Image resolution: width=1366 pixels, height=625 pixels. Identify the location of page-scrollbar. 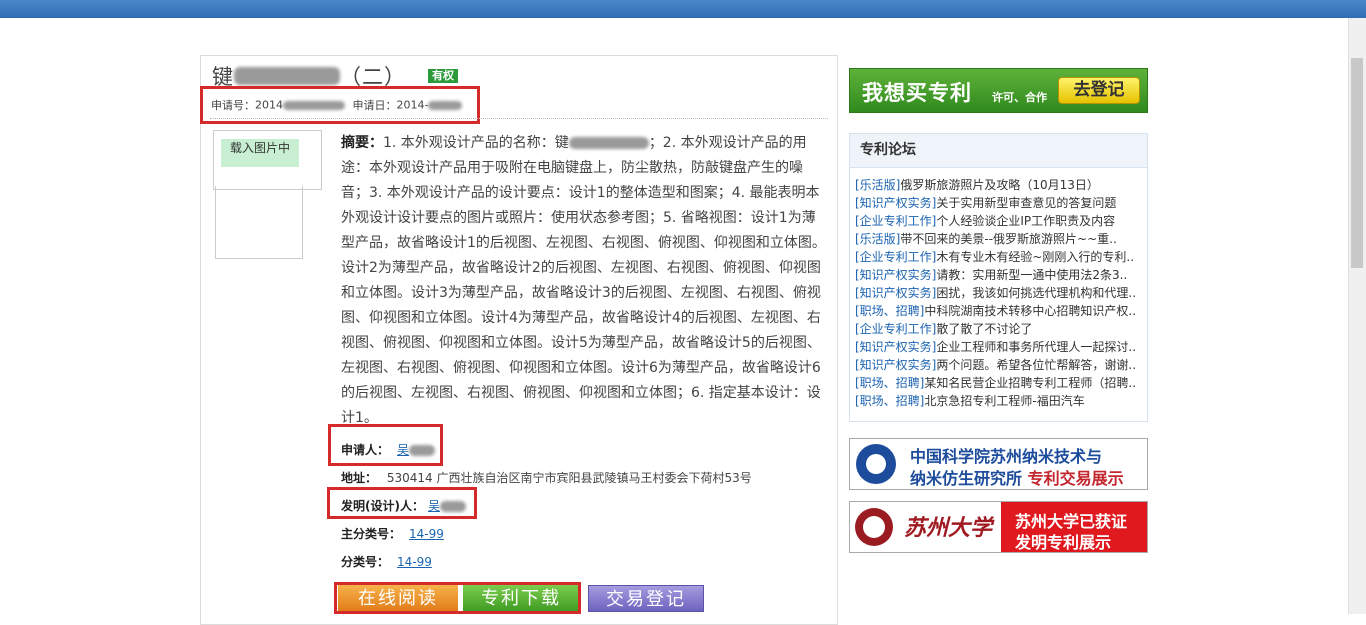
(1357, 316).